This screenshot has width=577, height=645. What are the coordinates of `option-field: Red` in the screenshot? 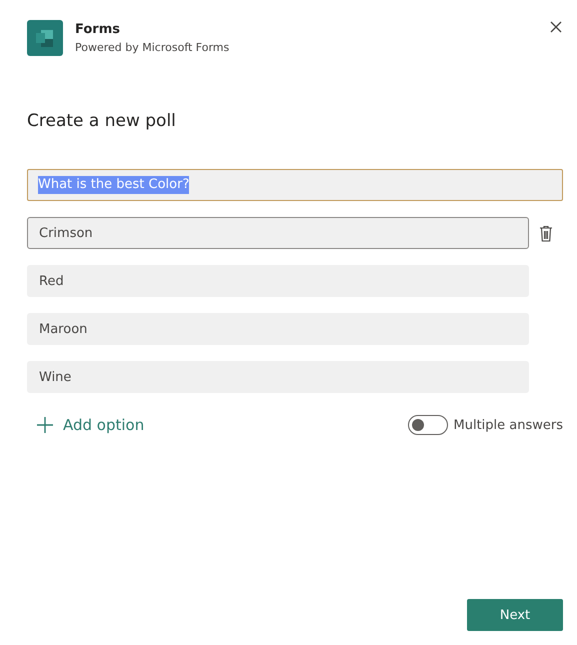 It's located at (278, 281).